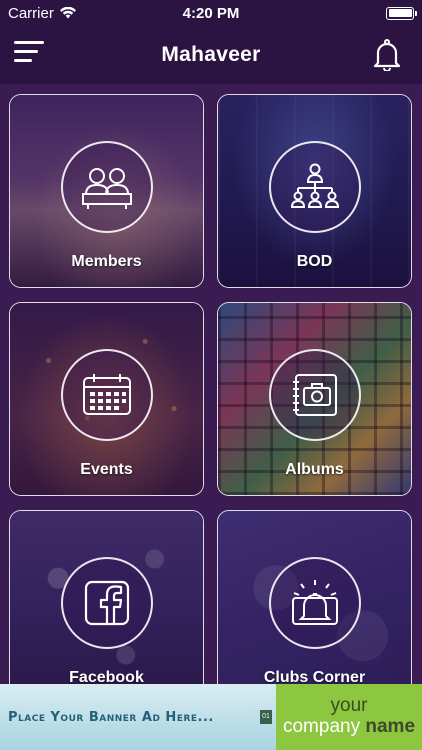 The image size is (422, 750). Describe the element at coordinates (106, 469) in the screenshot. I see `tile-label: Events` at that location.